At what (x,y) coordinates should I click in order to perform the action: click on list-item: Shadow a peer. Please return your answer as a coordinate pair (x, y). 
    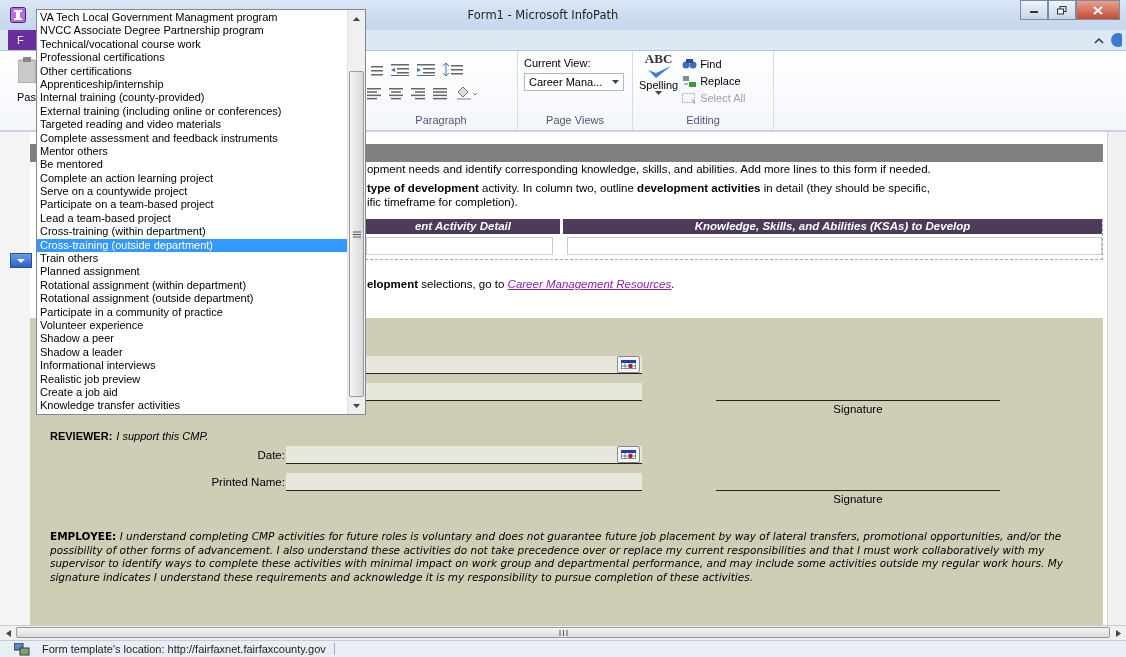
    Looking at the image, I should click on (192, 339).